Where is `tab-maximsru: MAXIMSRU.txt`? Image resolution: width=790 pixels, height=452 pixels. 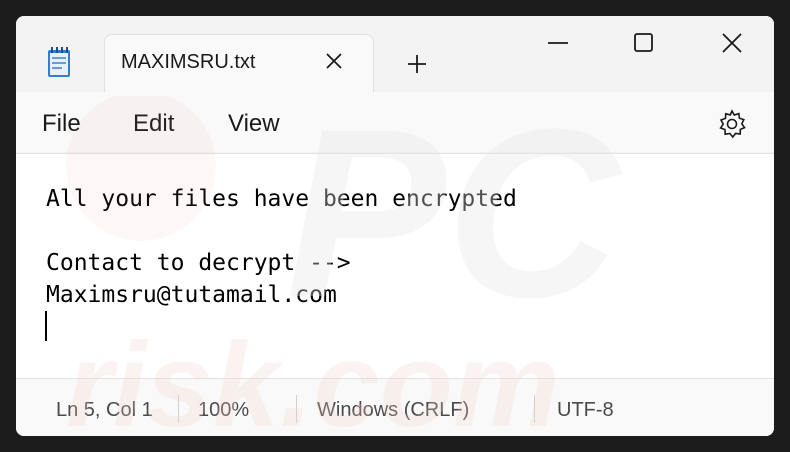
tab-maximsru: MAXIMSRU.txt is located at coordinates (239, 63).